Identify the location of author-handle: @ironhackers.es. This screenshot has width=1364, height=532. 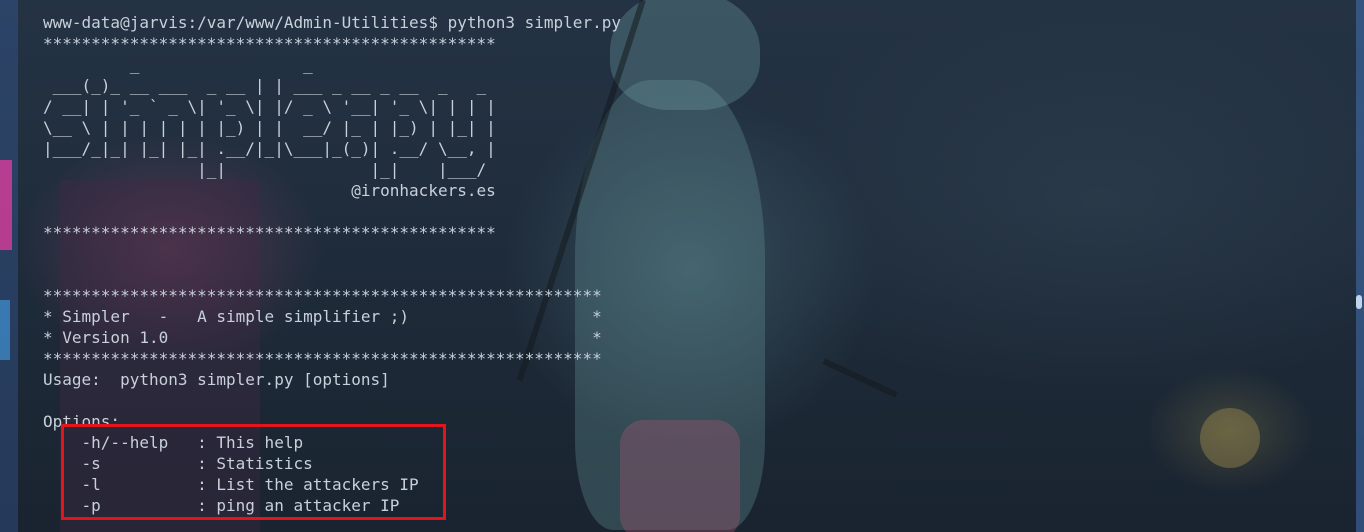
(269, 190).